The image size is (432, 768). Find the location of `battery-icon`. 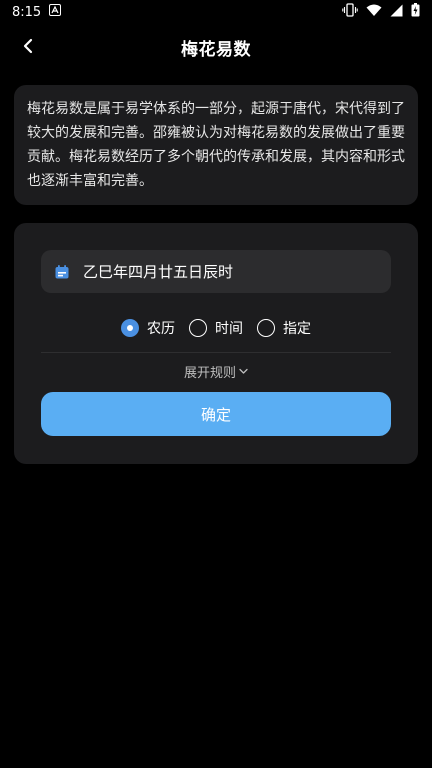

battery-icon is located at coordinates (415, 12).